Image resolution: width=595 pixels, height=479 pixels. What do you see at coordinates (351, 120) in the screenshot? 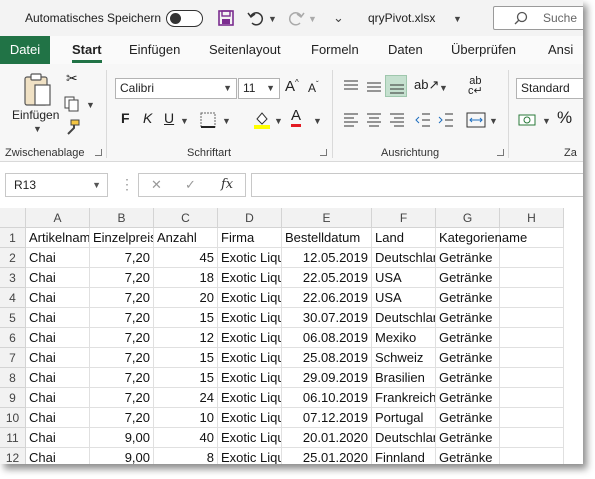
I see `align-left-icon` at bounding box center [351, 120].